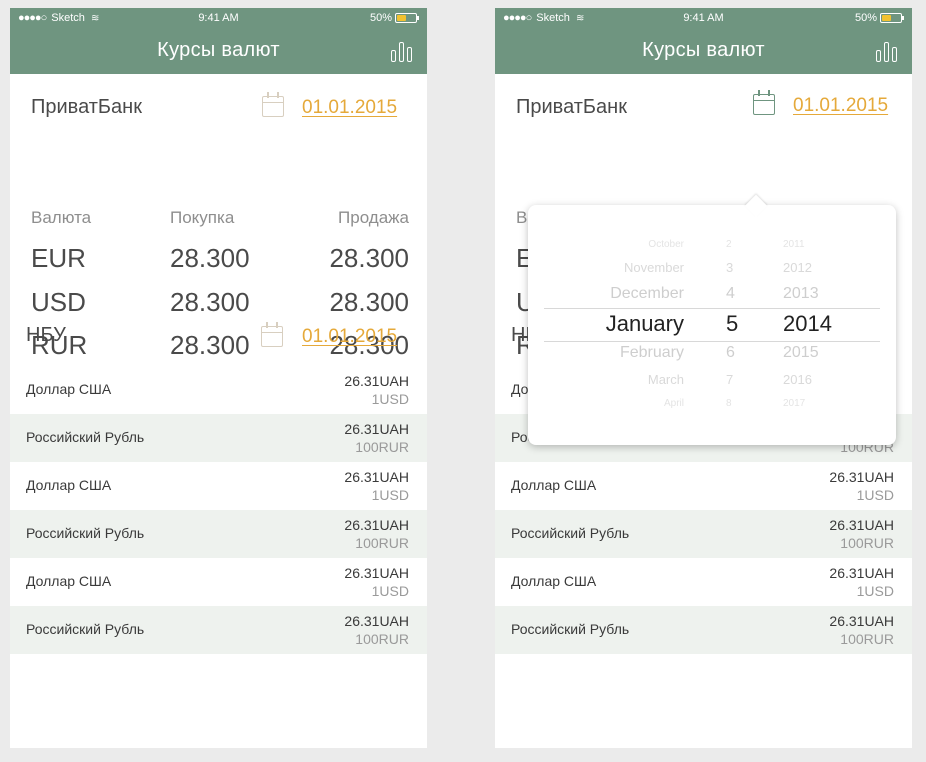 The width and height of the screenshot is (926, 762). What do you see at coordinates (349, 337) in the screenshot?
I see `nbu-date-link: 01.01.2015` at bounding box center [349, 337].